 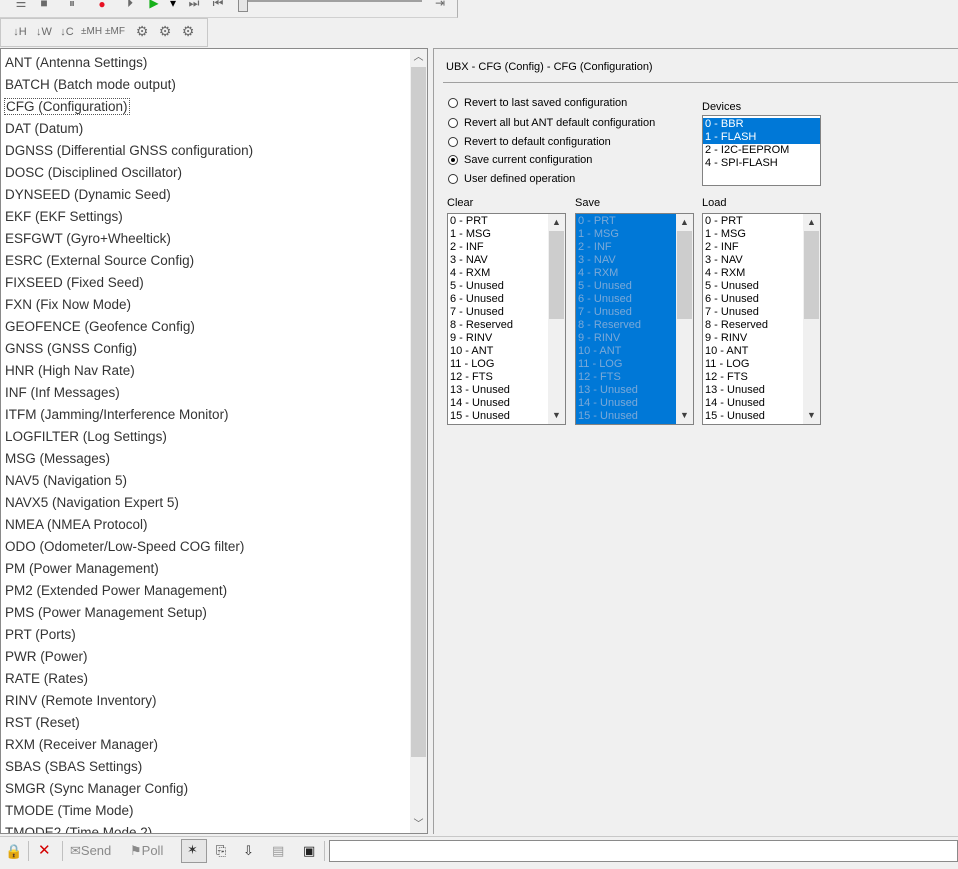 I want to click on lock-icon: 🔒, so click(x=13, y=851).